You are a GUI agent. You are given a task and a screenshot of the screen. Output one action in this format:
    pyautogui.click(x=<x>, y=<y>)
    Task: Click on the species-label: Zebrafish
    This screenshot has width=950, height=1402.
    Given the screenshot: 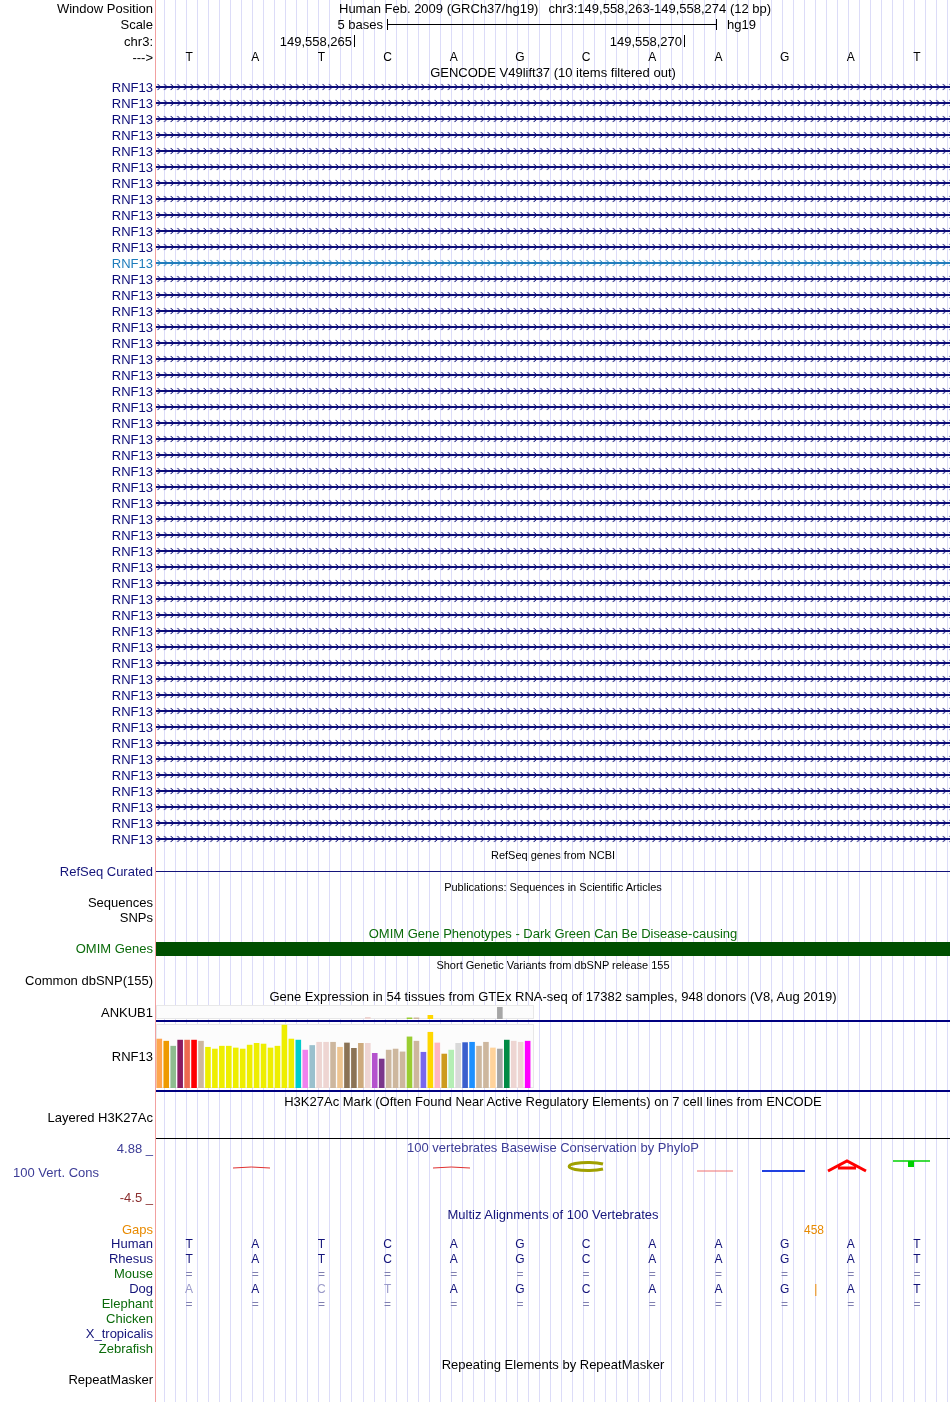 What is the action you would take?
    pyautogui.click(x=125, y=1348)
    